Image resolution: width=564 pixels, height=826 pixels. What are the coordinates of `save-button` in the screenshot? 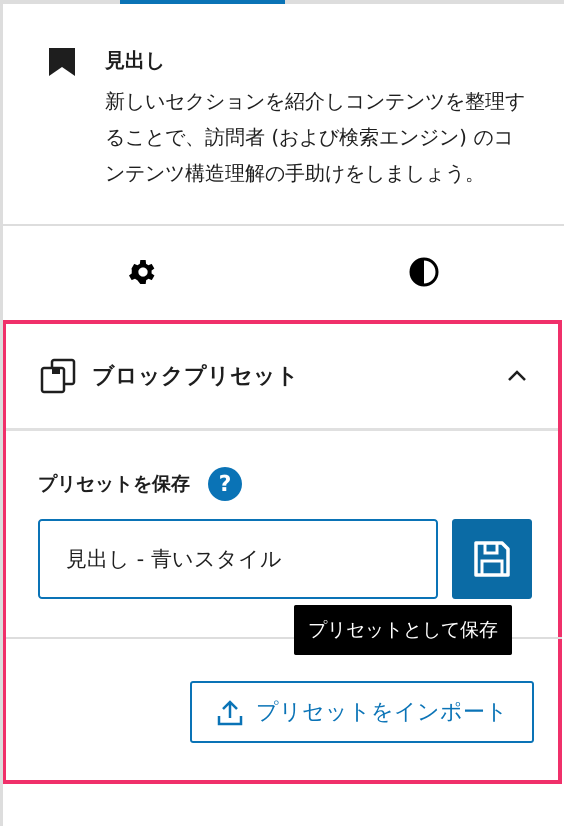 It's located at (492, 559).